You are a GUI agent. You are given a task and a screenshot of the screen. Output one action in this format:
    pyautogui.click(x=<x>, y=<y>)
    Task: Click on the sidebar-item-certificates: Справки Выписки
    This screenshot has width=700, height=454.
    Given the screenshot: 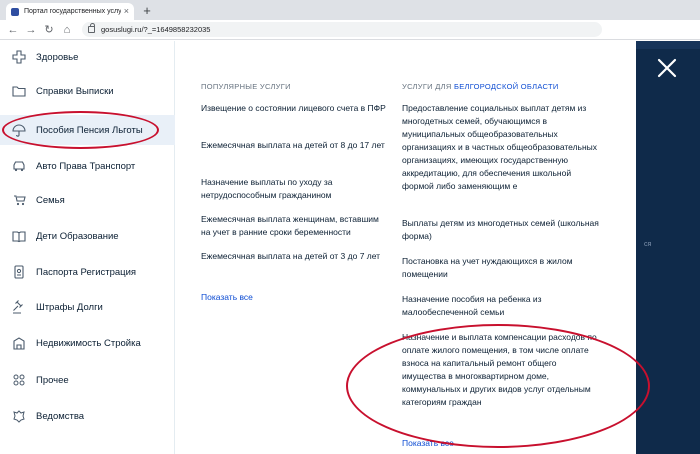 What is the action you would take?
    pyautogui.click(x=87, y=91)
    